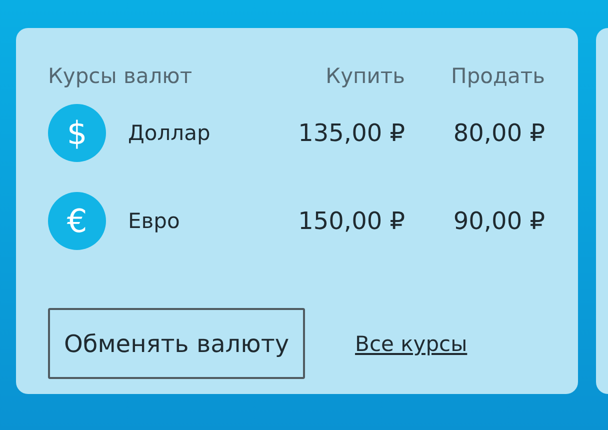  Describe the element at coordinates (77, 133) in the screenshot. I see `currency-icon: $` at that location.